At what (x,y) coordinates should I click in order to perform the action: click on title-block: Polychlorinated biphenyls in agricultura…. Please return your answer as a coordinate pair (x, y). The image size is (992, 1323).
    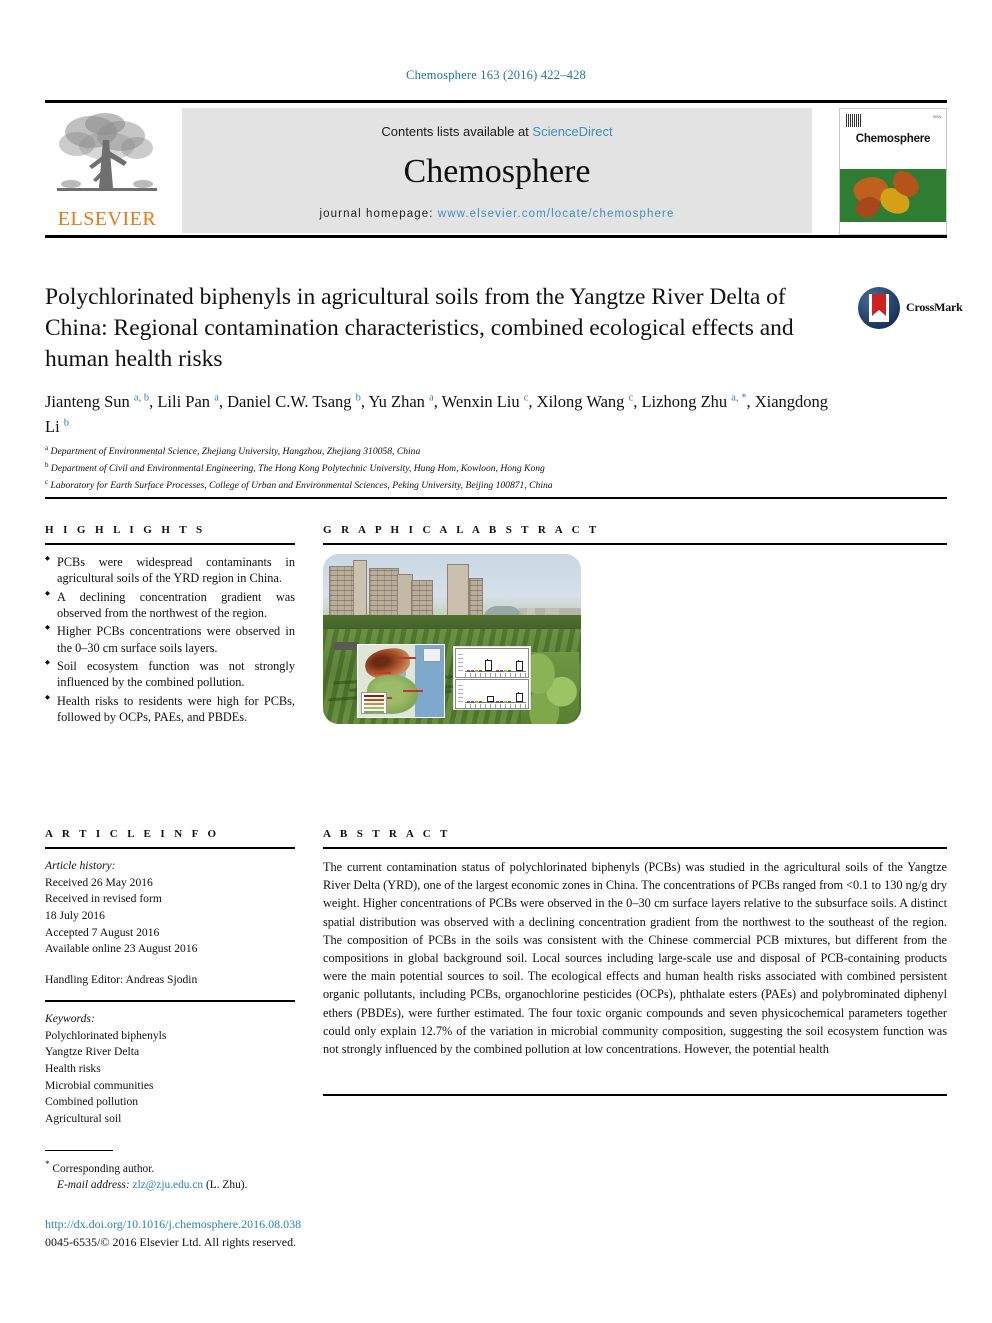
    Looking at the image, I should click on (425, 328).